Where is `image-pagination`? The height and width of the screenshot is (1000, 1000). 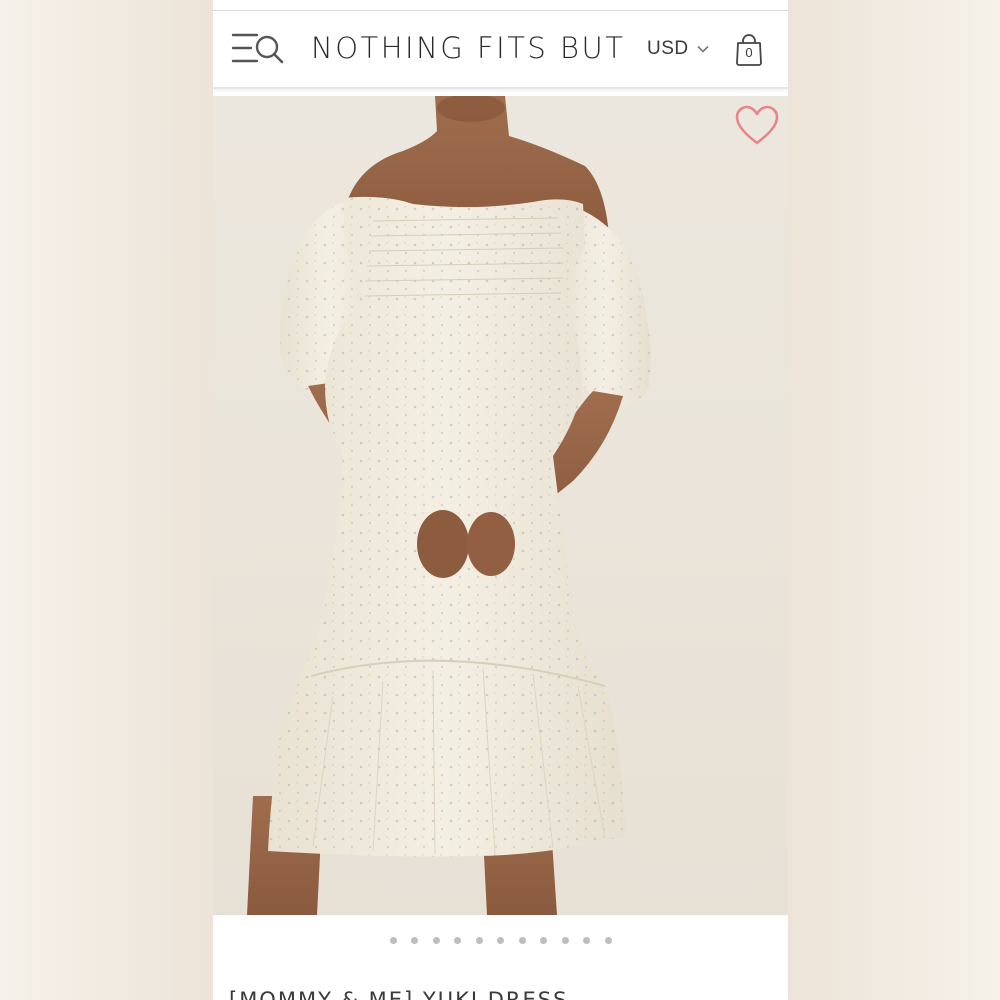 image-pagination is located at coordinates (500, 940).